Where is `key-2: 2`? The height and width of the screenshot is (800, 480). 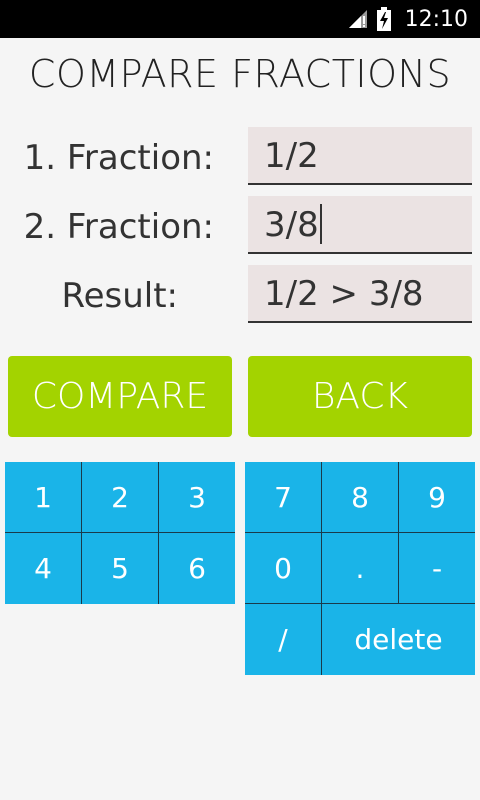
key-2: 2 is located at coordinates (120, 497).